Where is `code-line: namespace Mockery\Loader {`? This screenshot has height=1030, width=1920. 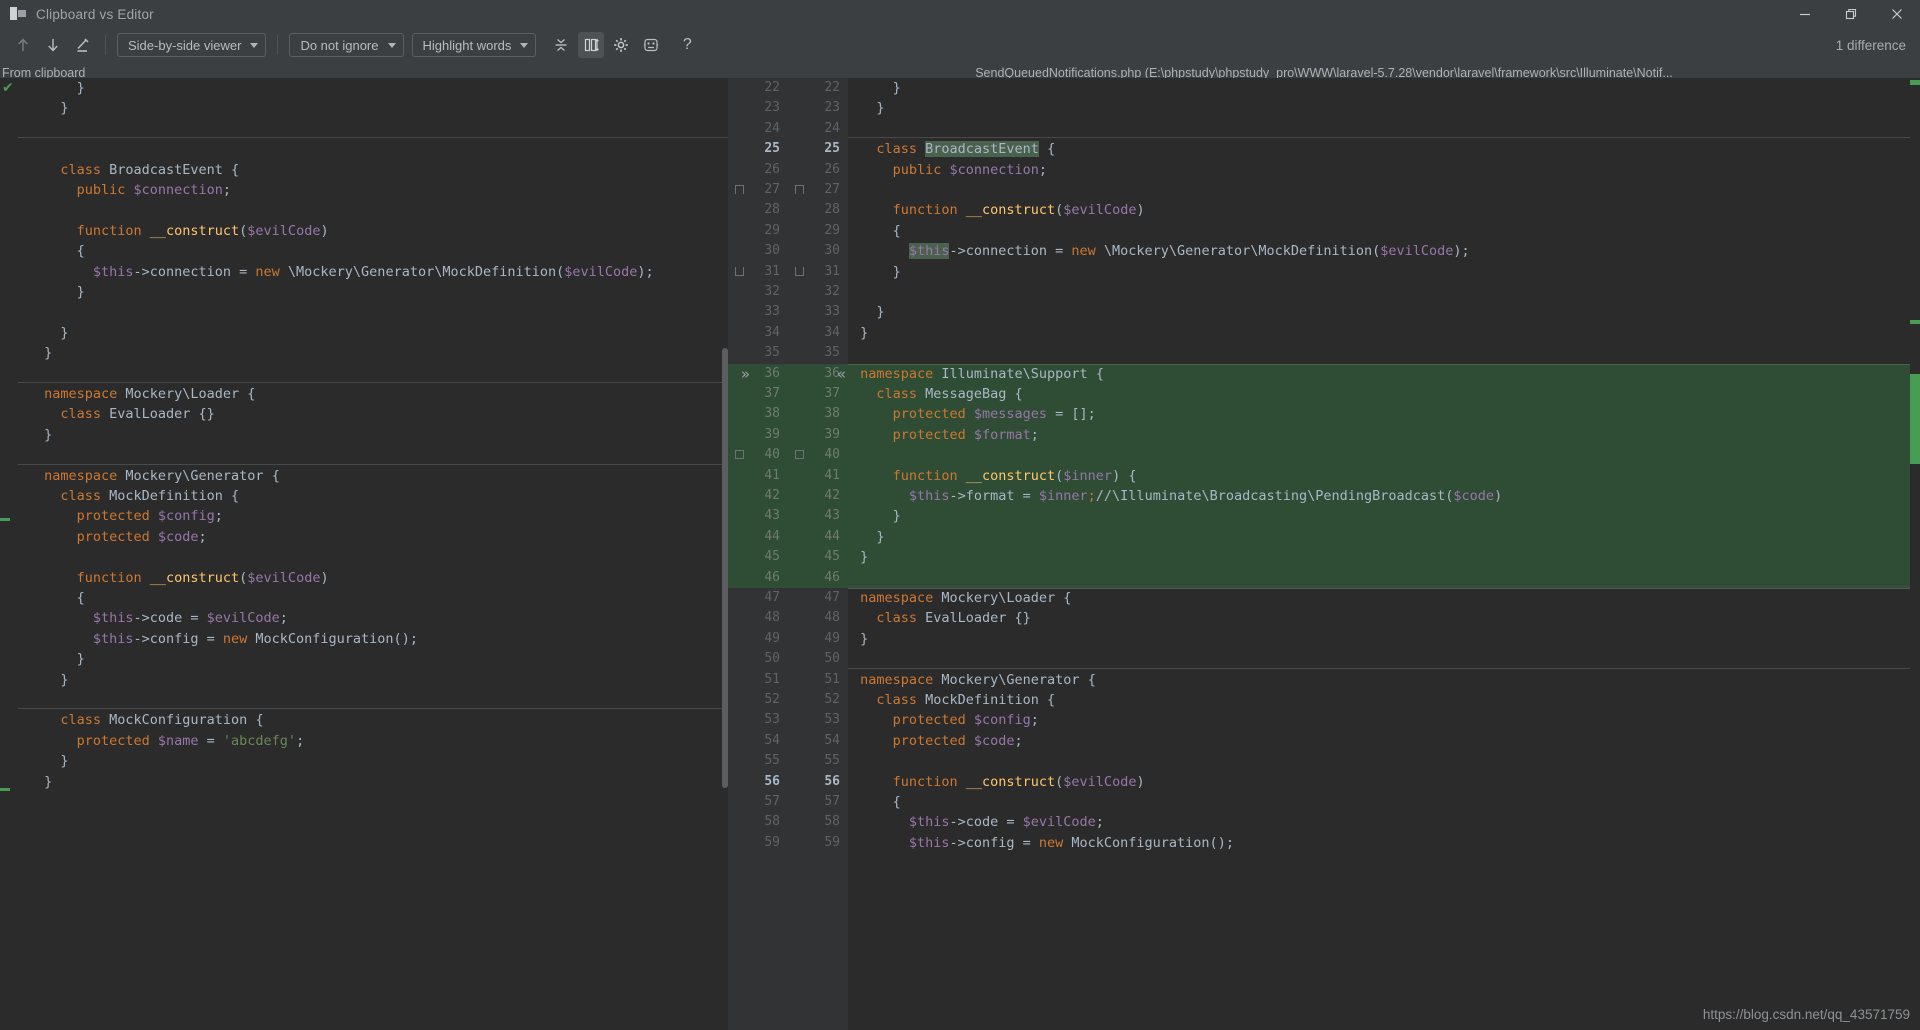 code-line: namespace Mockery\Loader { is located at coordinates (150, 394).